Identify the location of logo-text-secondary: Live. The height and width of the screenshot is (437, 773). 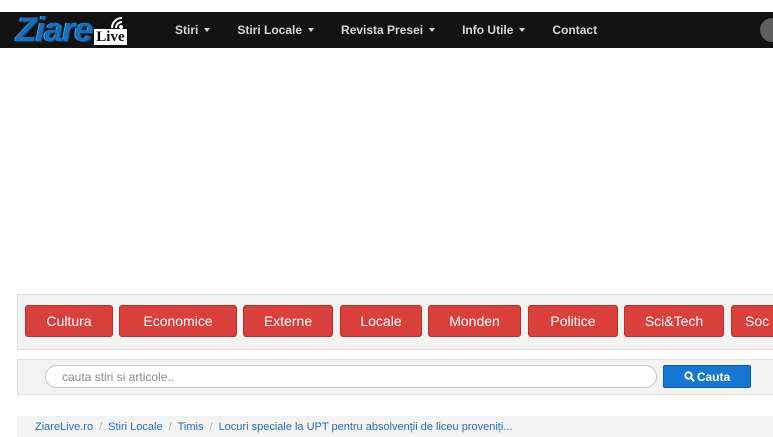
(110, 37).